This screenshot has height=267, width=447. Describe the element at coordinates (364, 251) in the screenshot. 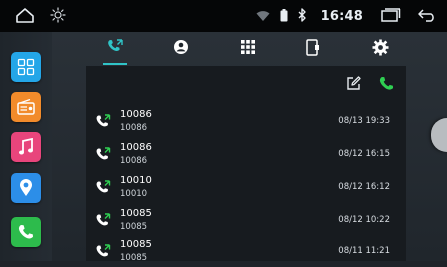

I see `call-datetime: 08/11 11:21` at that location.